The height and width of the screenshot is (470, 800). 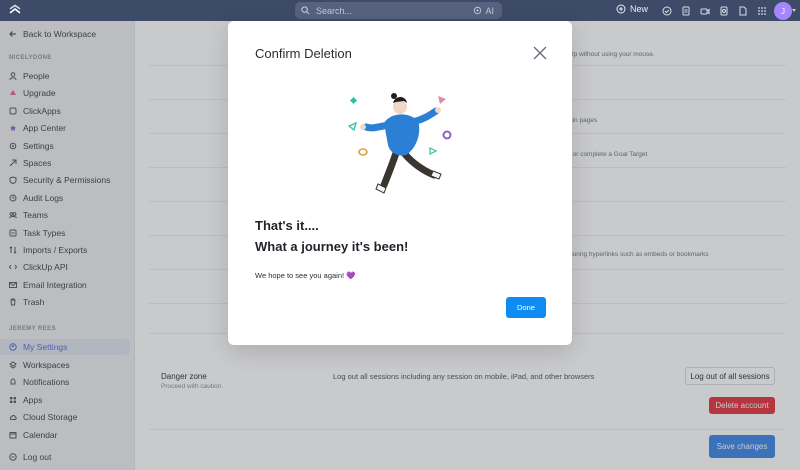 What do you see at coordinates (526, 307) in the screenshot?
I see `done-button: Done` at bounding box center [526, 307].